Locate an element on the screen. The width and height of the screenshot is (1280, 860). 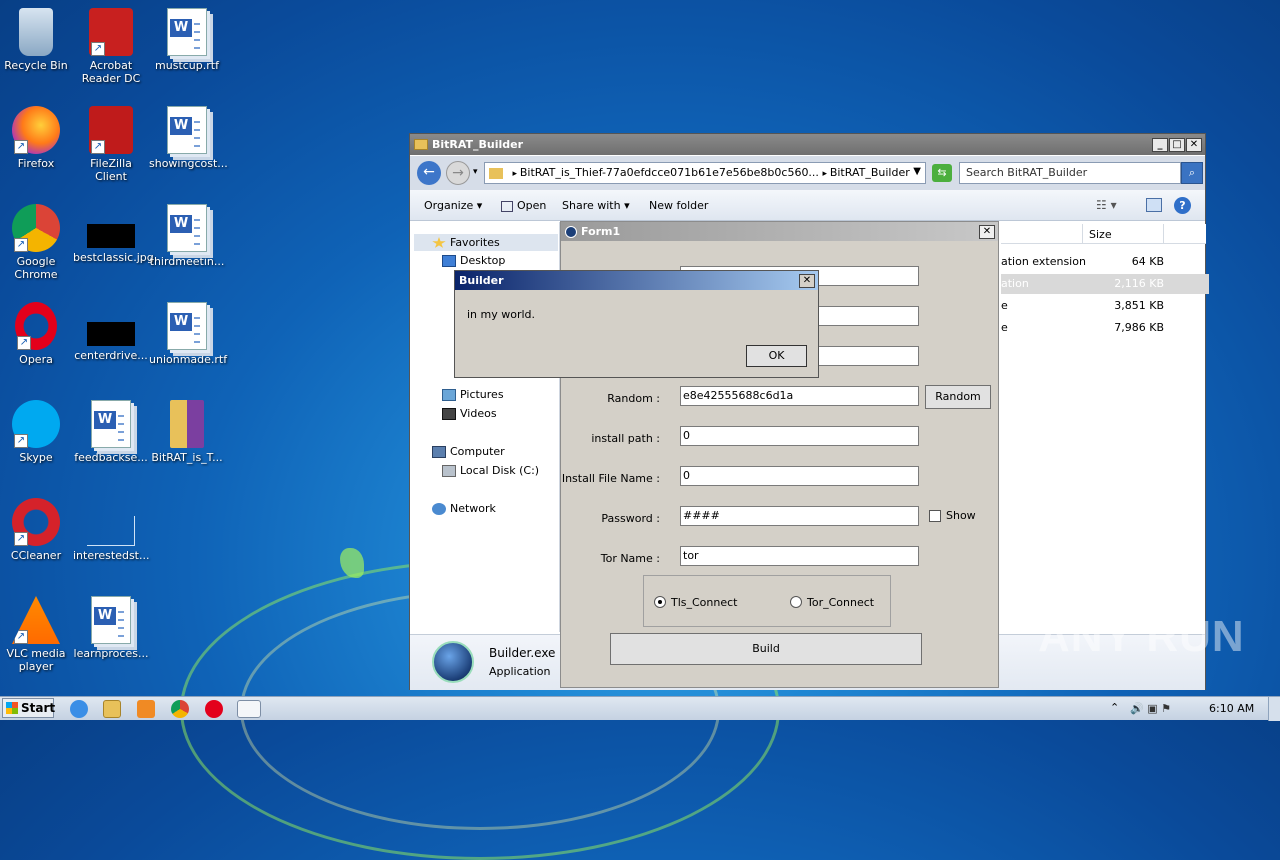
share-with-menu: Share with ▾ is located at coordinates (596, 205).